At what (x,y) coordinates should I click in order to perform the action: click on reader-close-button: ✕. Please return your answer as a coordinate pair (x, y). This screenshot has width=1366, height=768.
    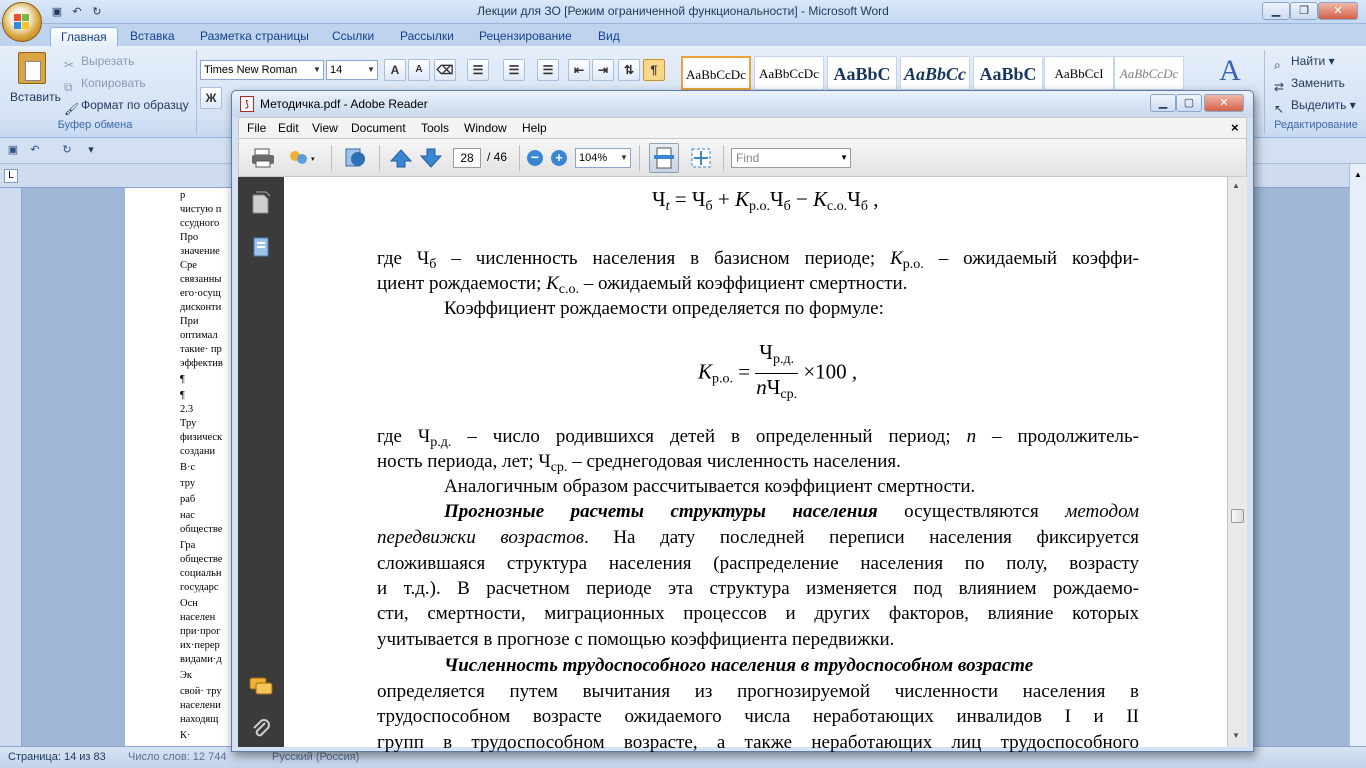
    Looking at the image, I should click on (1224, 103).